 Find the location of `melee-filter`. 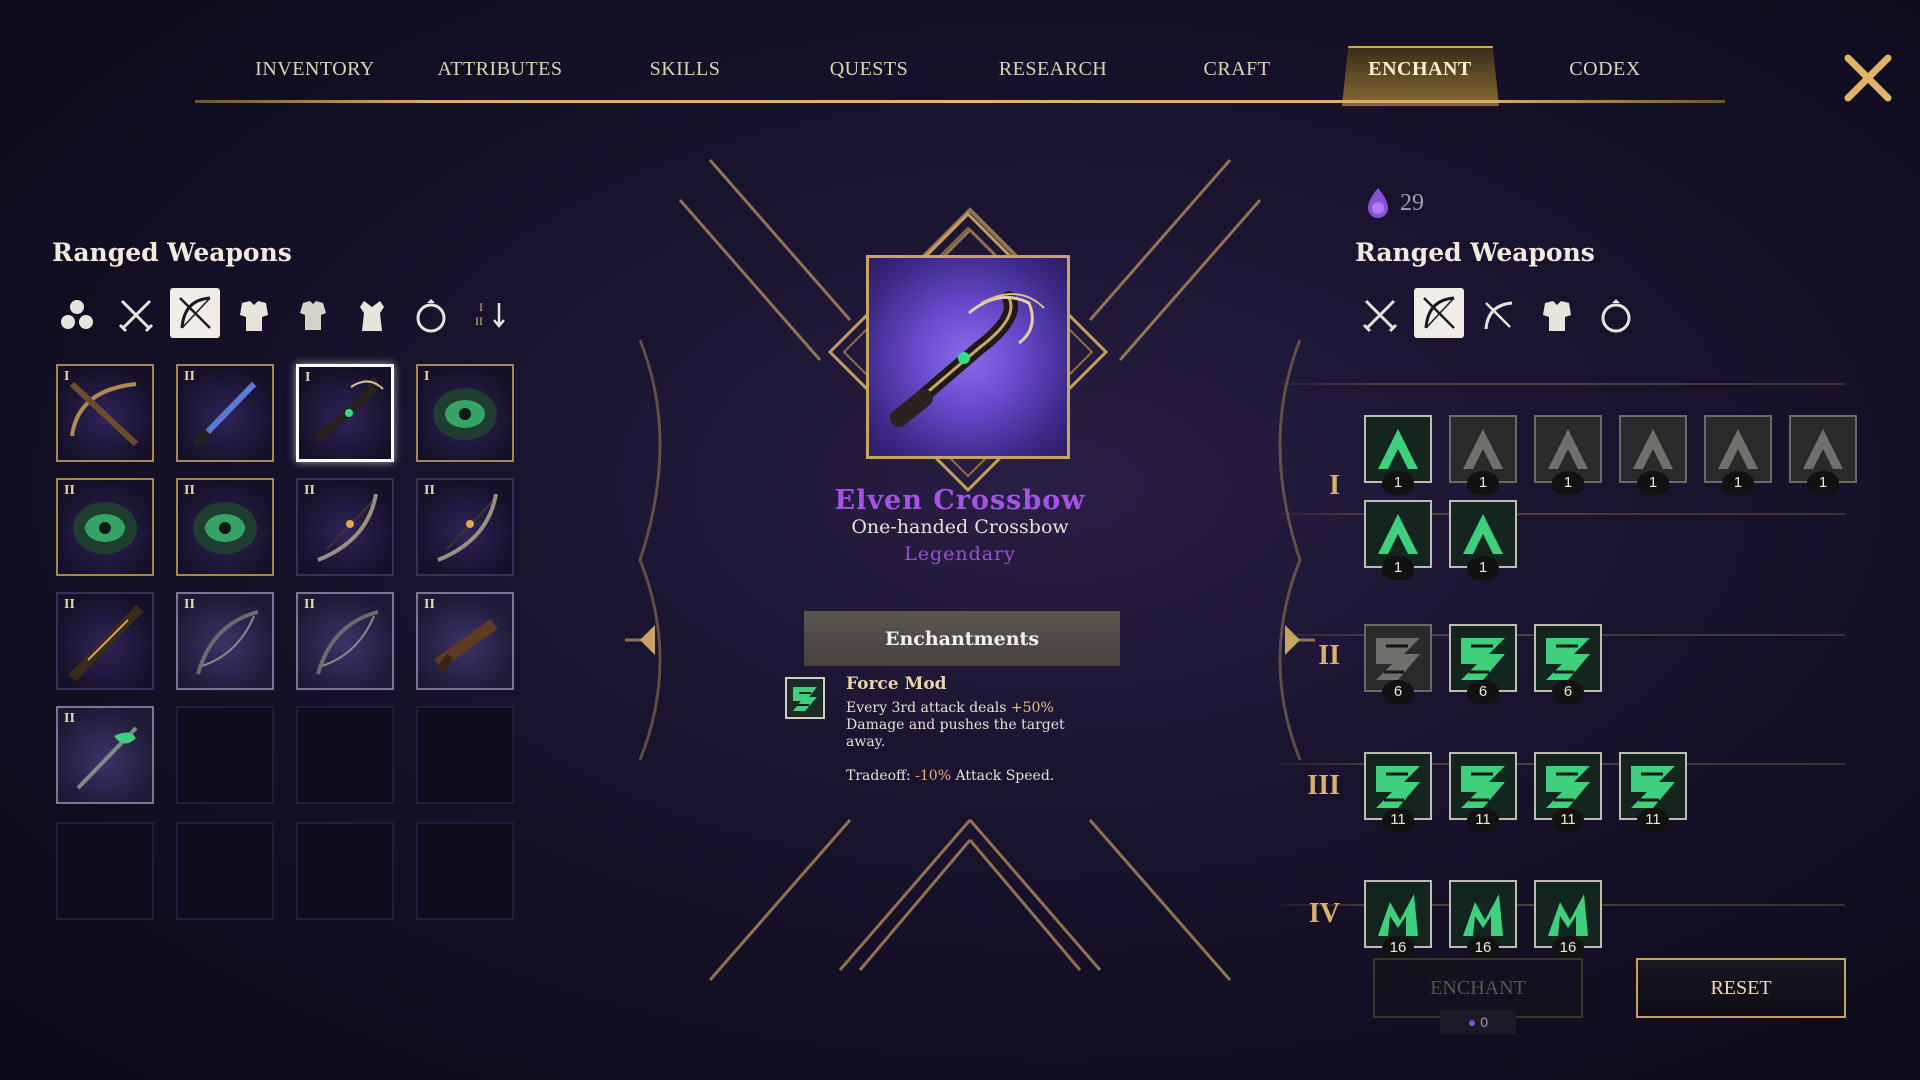

melee-filter is located at coordinates (136, 315).